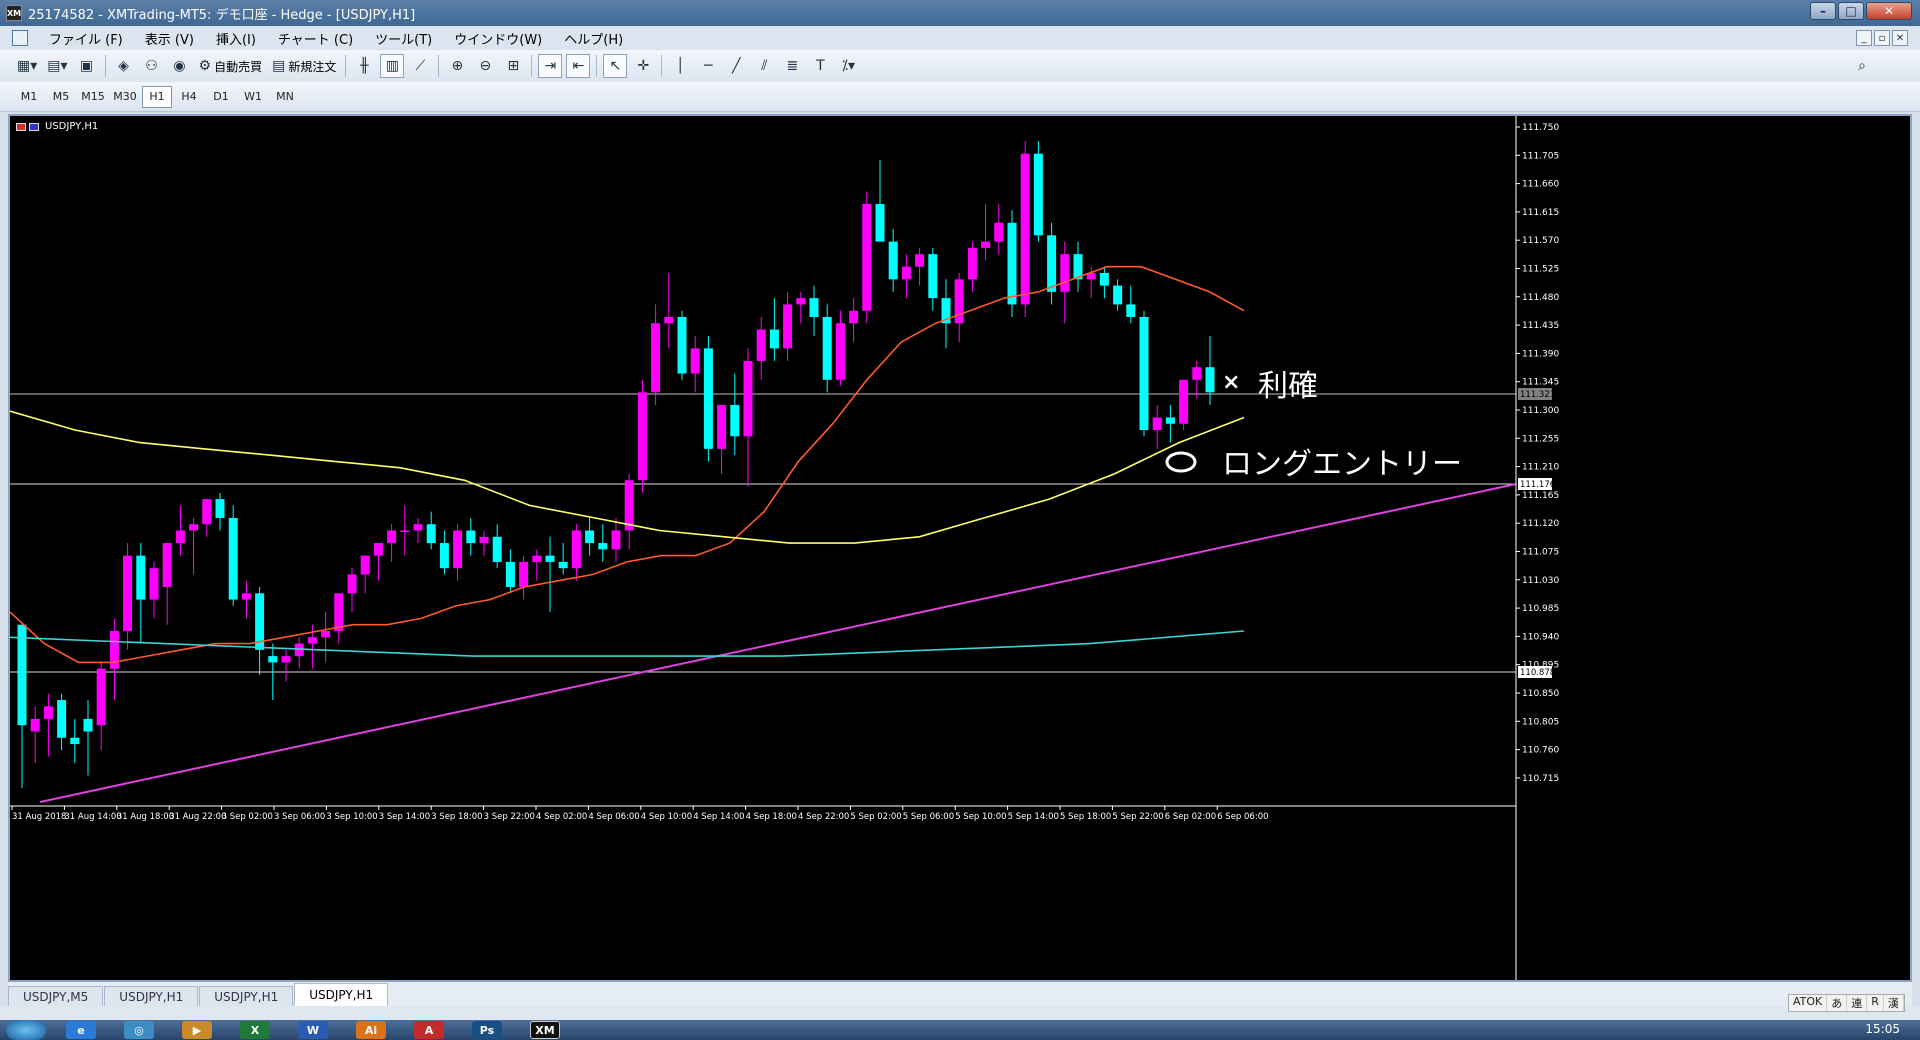 The width and height of the screenshot is (1920, 1040). Describe the element at coordinates (708, 66) in the screenshot. I see `horizontal-line-icon: ─` at that location.